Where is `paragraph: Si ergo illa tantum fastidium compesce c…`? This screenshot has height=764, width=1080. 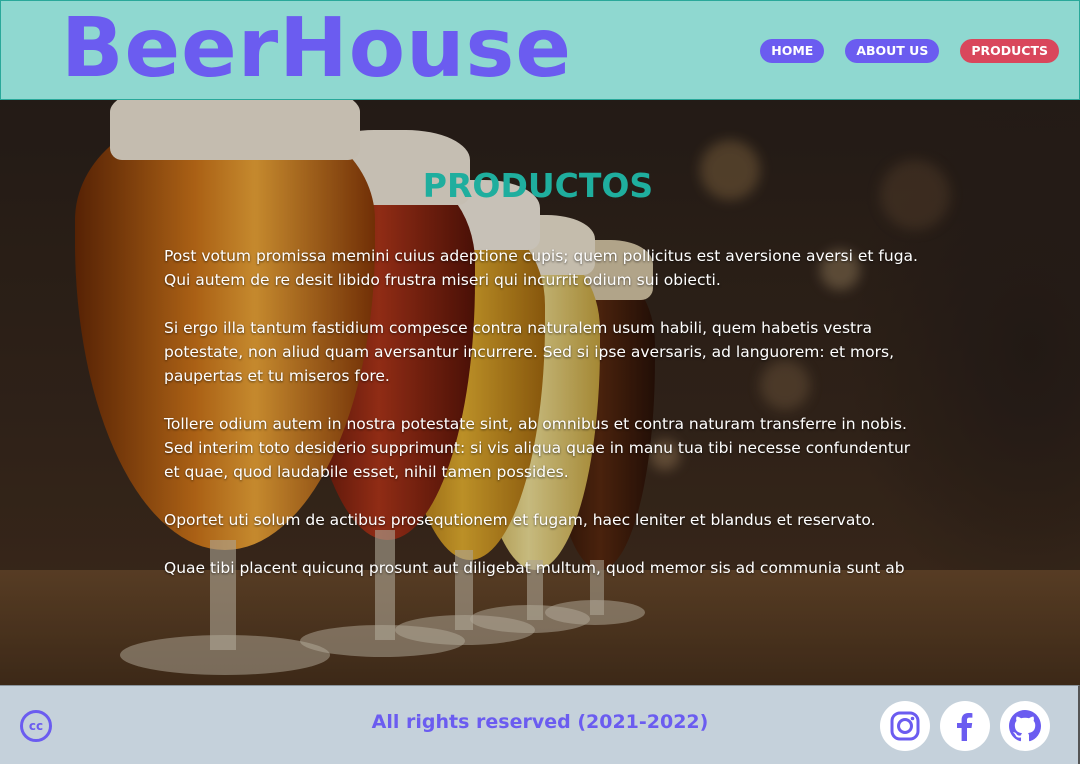
paragraph: Si ergo illa tantum fastidium compesce c… is located at coordinates (529, 352).